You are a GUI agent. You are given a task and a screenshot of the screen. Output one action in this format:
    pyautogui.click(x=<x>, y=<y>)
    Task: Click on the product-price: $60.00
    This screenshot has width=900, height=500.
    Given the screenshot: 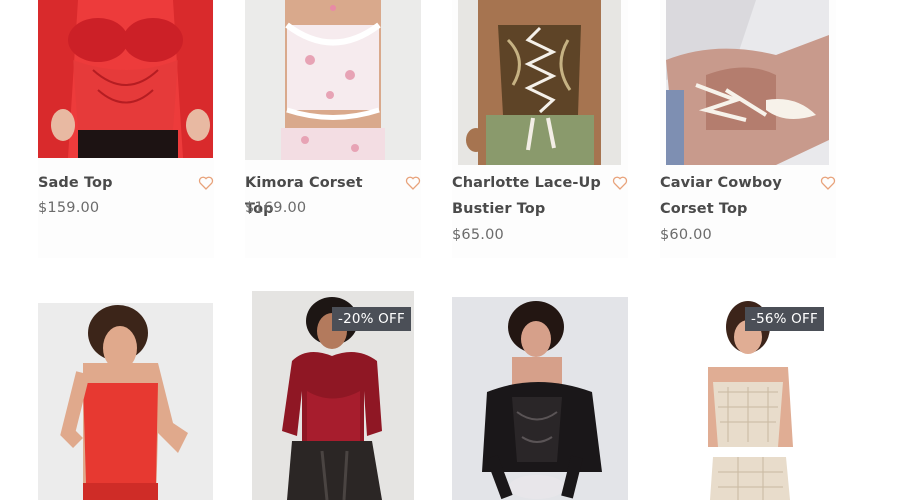 What is the action you would take?
    pyautogui.click(x=686, y=235)
    